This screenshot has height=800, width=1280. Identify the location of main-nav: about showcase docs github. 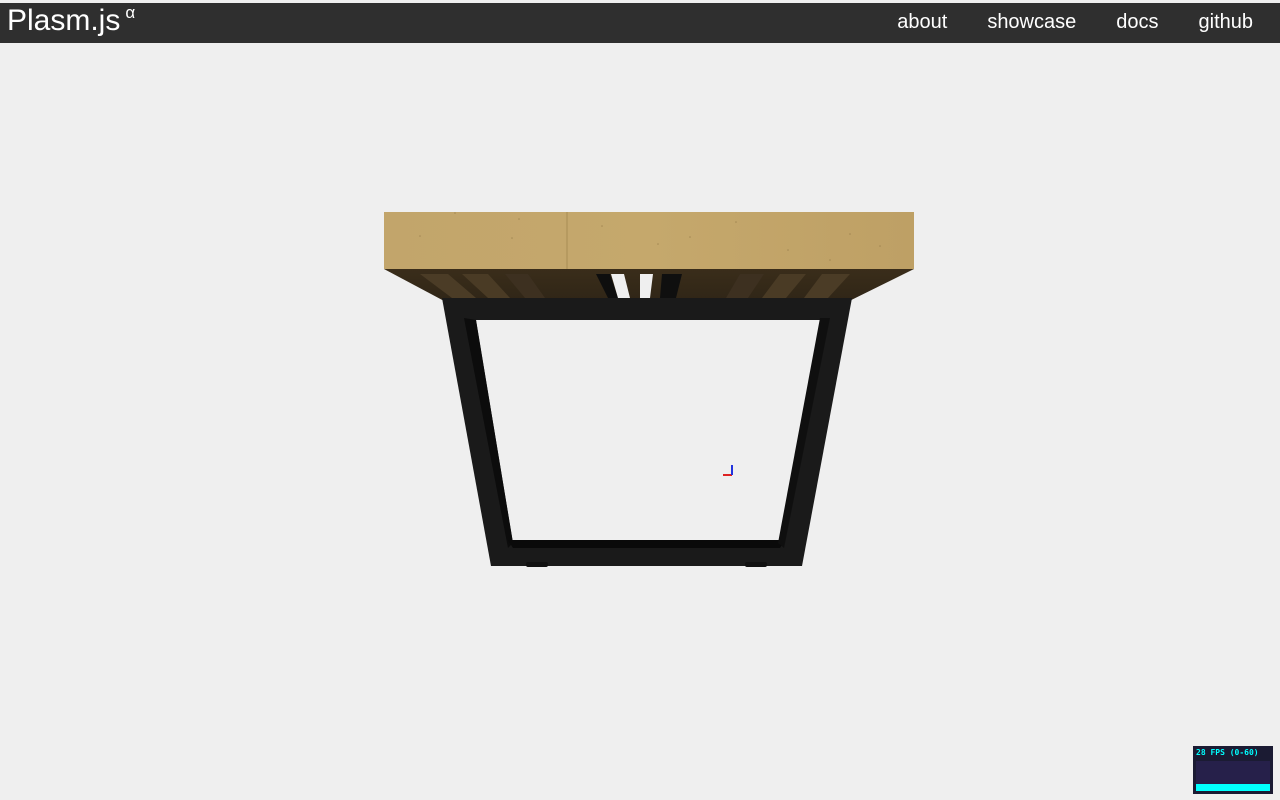
(1078, 23).